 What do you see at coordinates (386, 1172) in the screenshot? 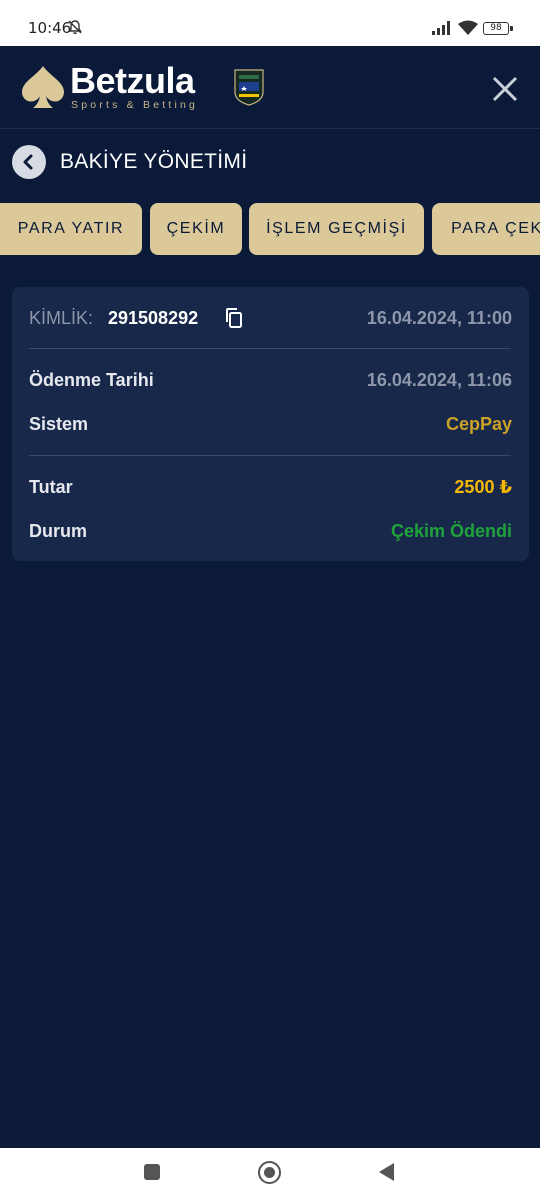
I see `back-icon` at bounding box center [386, 1172].